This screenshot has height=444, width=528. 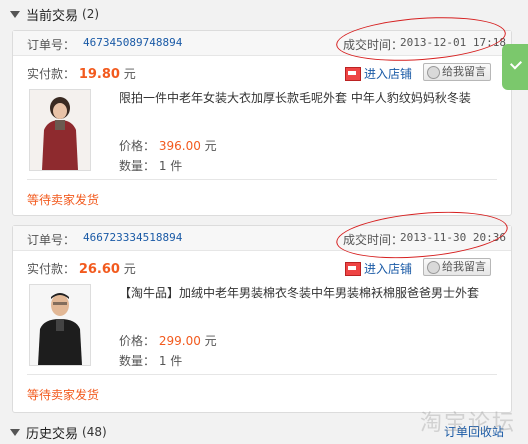 I want to click on current-trades-title: 当前交易, so click(x=52, y=16).